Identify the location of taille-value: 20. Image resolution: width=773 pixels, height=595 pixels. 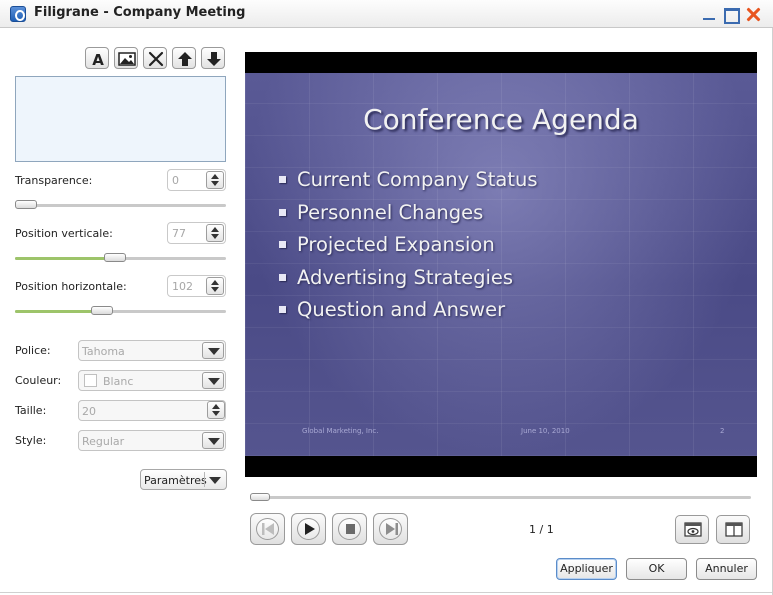
(89, 411).